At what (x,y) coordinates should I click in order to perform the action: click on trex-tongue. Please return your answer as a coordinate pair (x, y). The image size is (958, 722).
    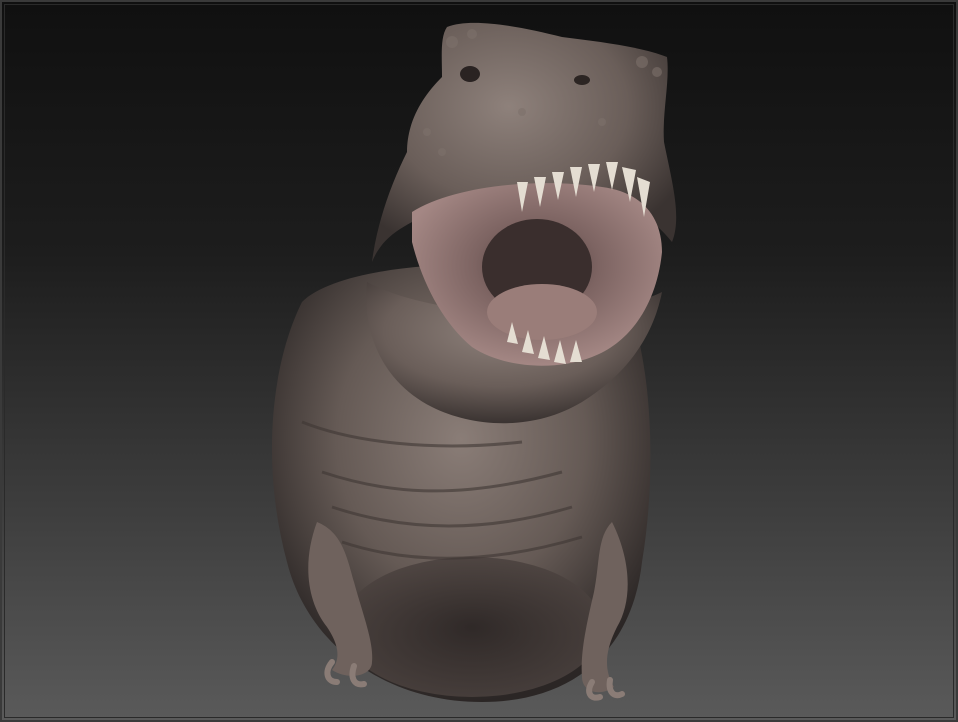
    Looking at the image, I should click on (542, 312).